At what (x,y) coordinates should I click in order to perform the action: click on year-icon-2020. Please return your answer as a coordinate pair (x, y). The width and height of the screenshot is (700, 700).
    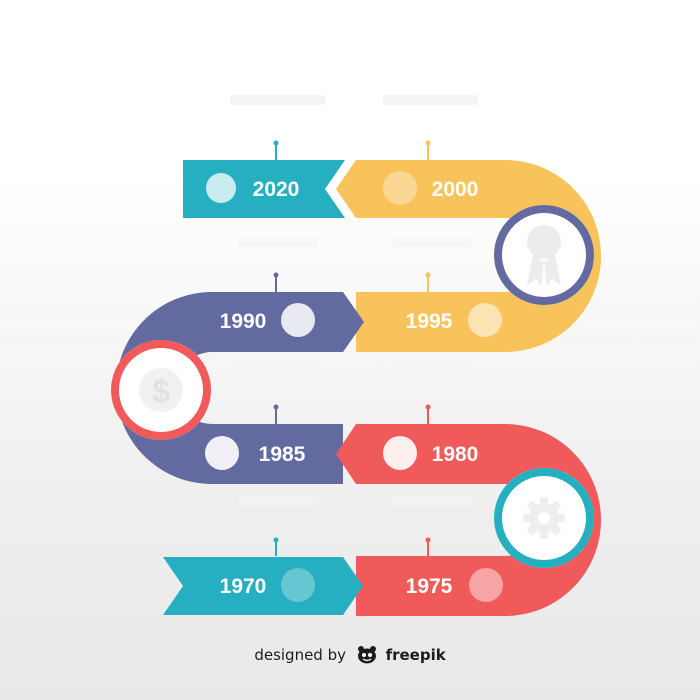
    Looking at the image, I should click on (221, 188).